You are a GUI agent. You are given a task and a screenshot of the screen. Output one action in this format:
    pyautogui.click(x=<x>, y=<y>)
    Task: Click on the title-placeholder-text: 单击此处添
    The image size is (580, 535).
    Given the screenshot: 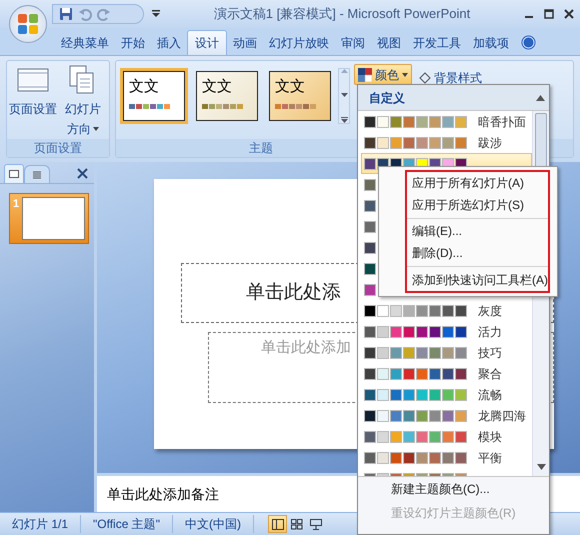 What is the action you would take?
    pyautogui.click(x=293, y=292)
    